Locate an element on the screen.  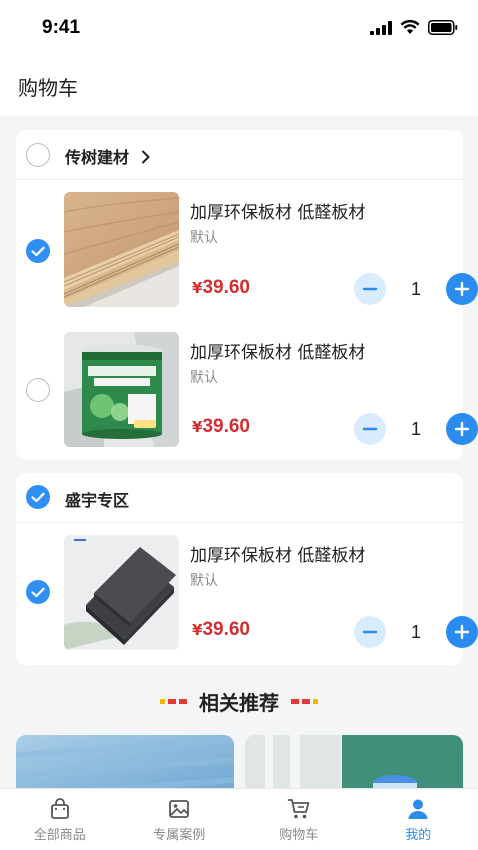
product-image-wood-board is located at coordinates (121, 249).